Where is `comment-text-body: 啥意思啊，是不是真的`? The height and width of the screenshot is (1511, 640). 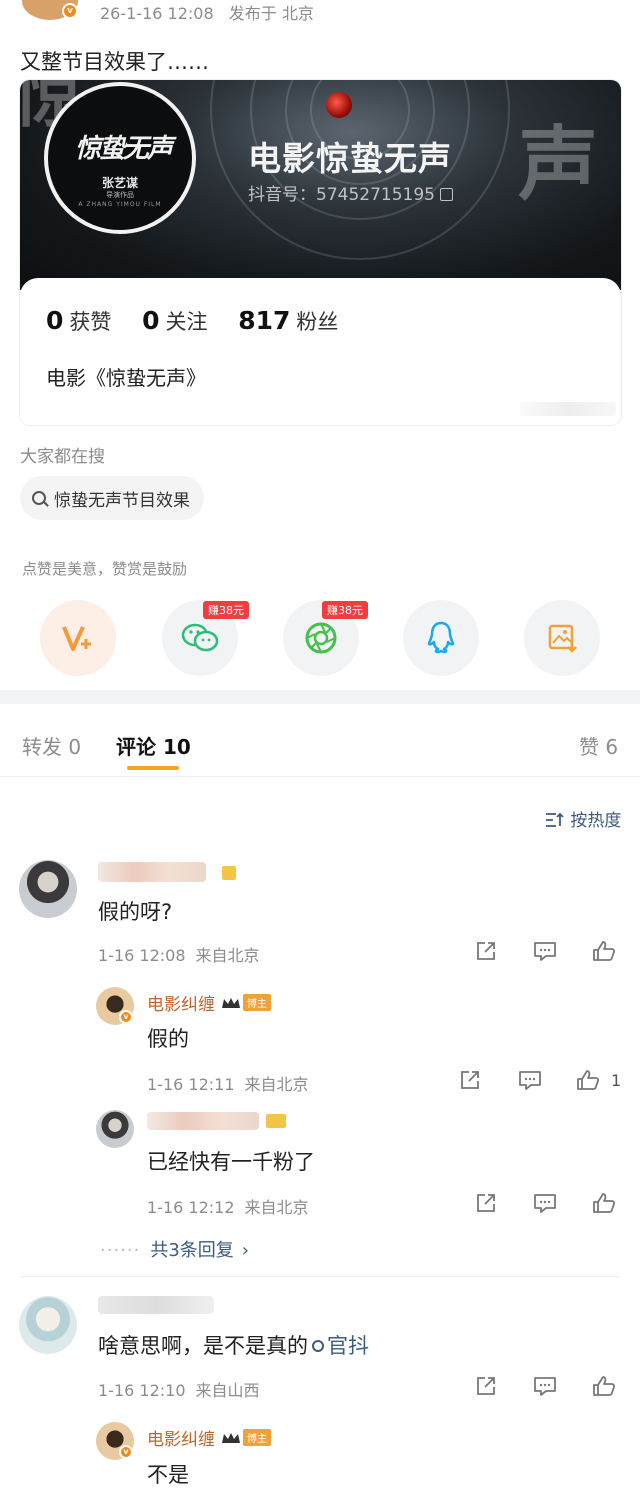 comment-text-body: 啥意思啊，是不是真的 is located at coordinates (203, 1346).